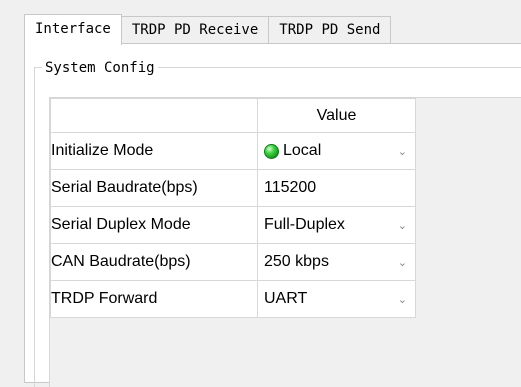 Image resolution: width=521 pixels, height=387 pixels. What do you see at coordinates (336, 115) in the screenshot?
I see `value-column-header: Value` at bounding box center [336, 115].